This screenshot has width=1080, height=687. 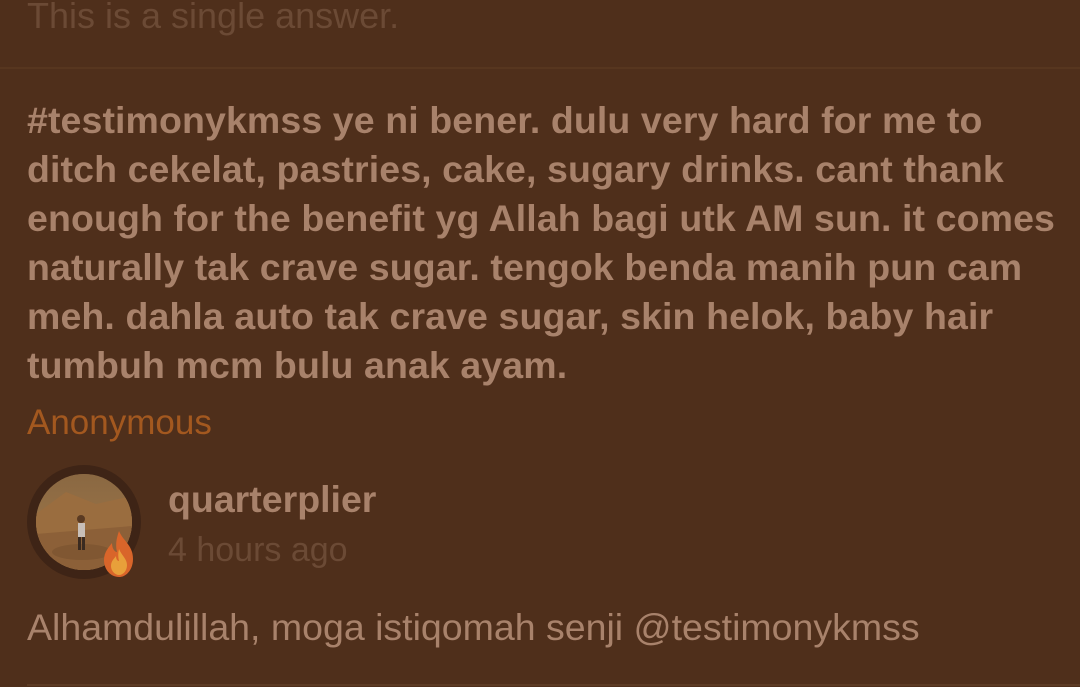 What do you see at coordinates (84, 522) in the screenshot?
I see `avatar` at bounding box center [84, 522].